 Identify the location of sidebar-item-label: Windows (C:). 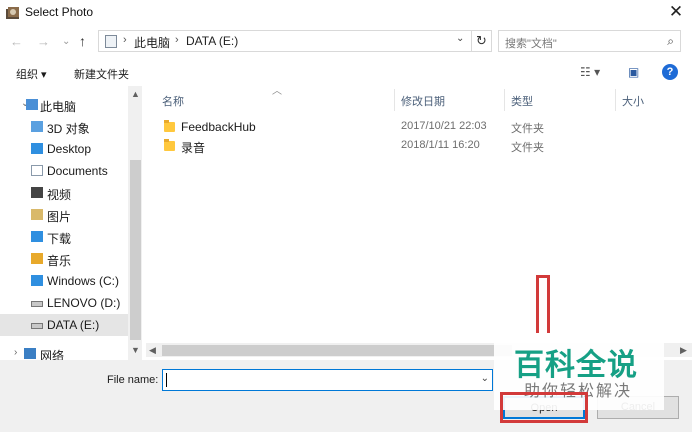
(83, 281).